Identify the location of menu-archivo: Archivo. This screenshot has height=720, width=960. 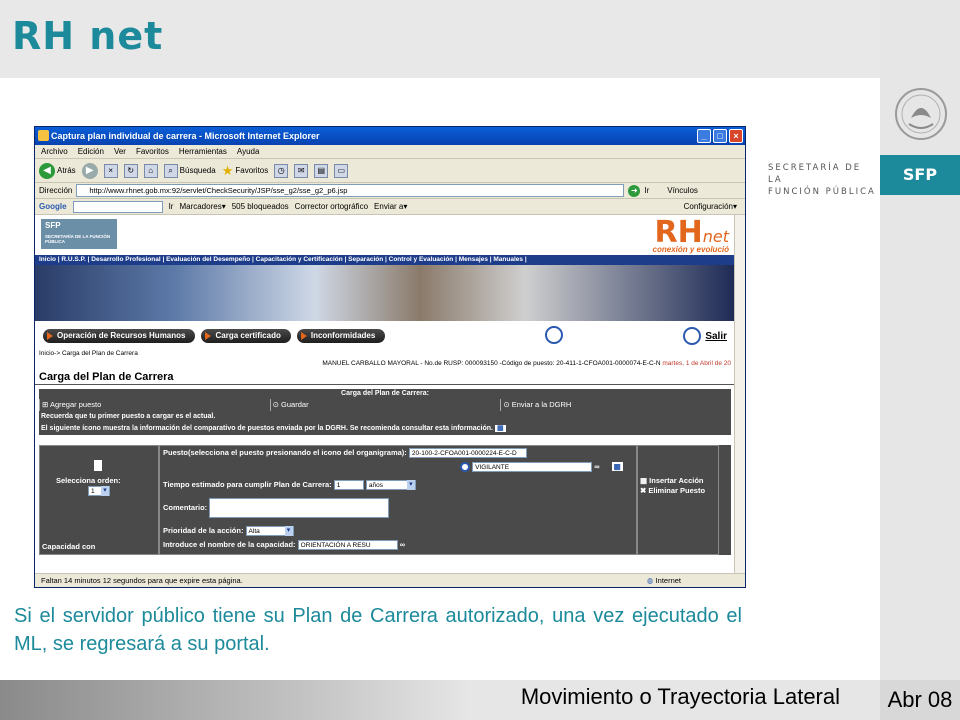
(54, 151).